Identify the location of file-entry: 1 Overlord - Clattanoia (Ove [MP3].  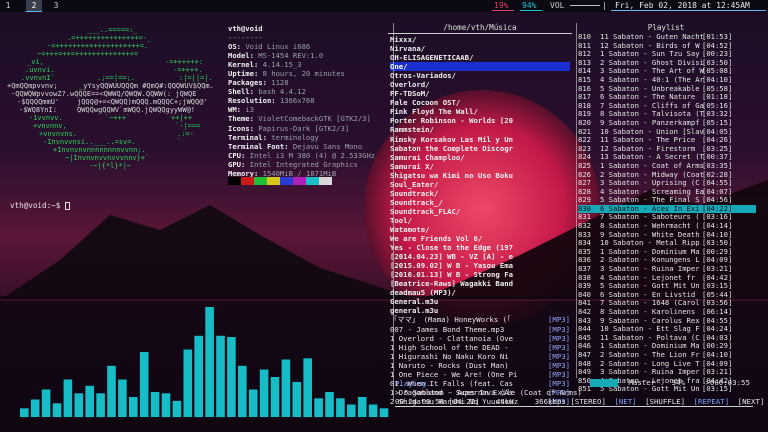
(480, 338).